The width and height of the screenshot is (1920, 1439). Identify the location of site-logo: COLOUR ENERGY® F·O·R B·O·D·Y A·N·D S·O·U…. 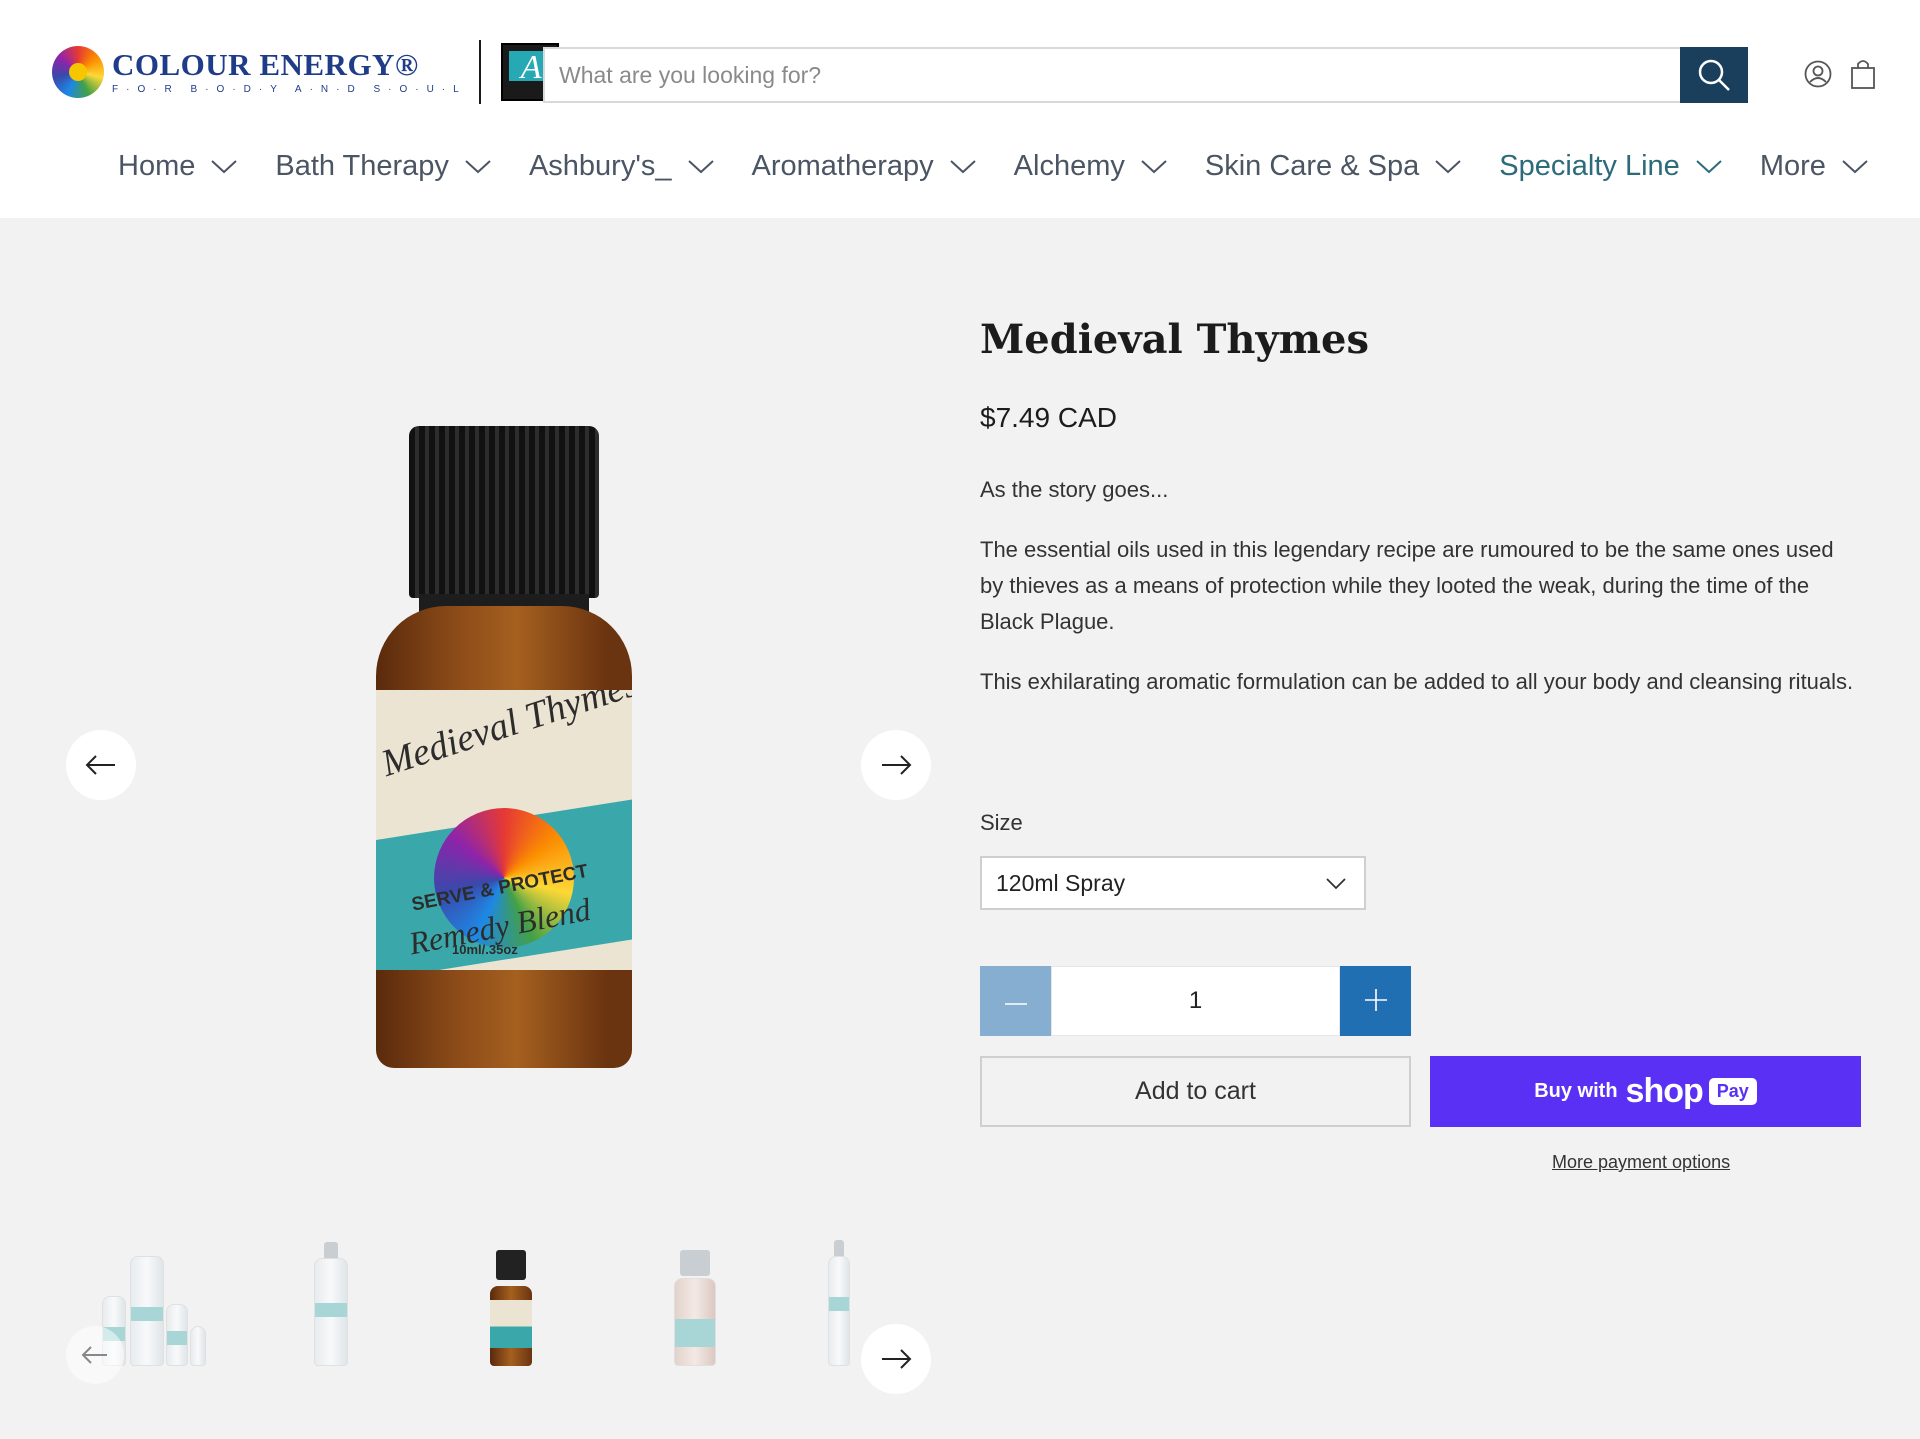
(305, 72).